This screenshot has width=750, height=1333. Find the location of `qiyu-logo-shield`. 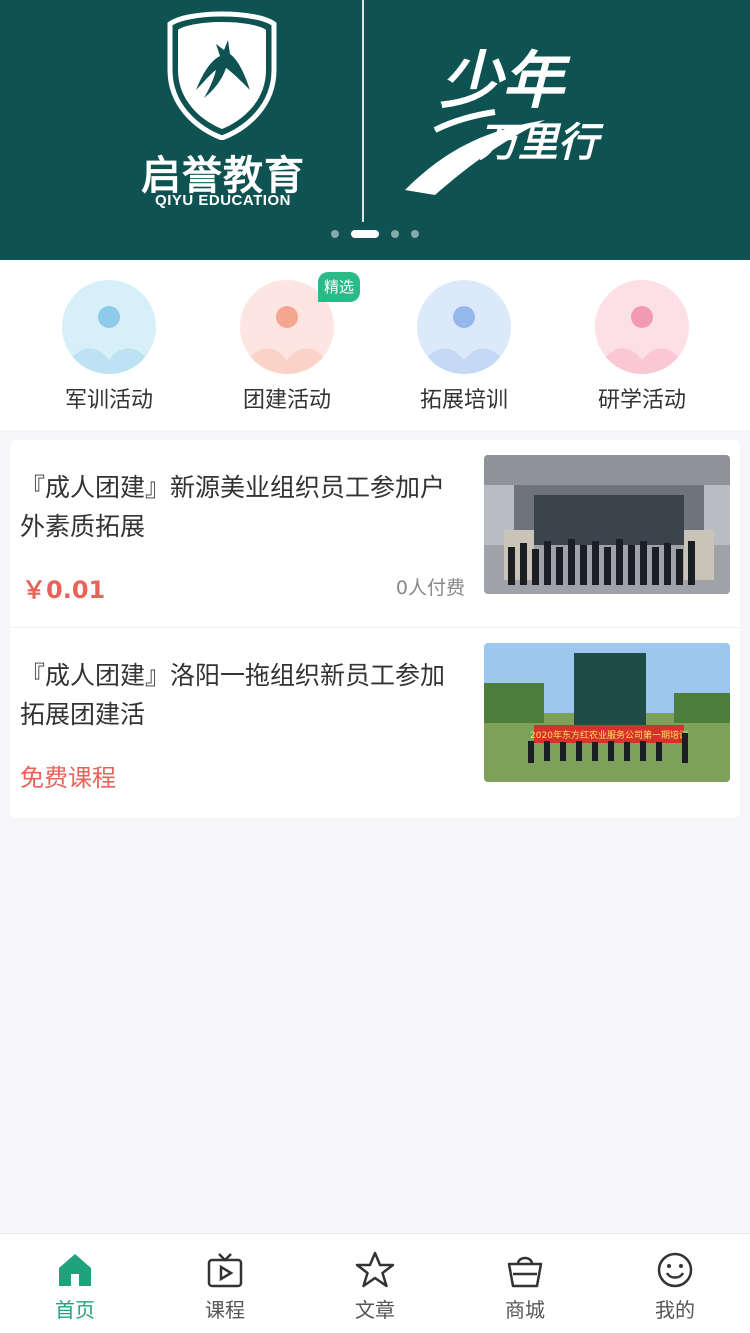

qiyu-logo-shield is located at coordinates (222, 75).